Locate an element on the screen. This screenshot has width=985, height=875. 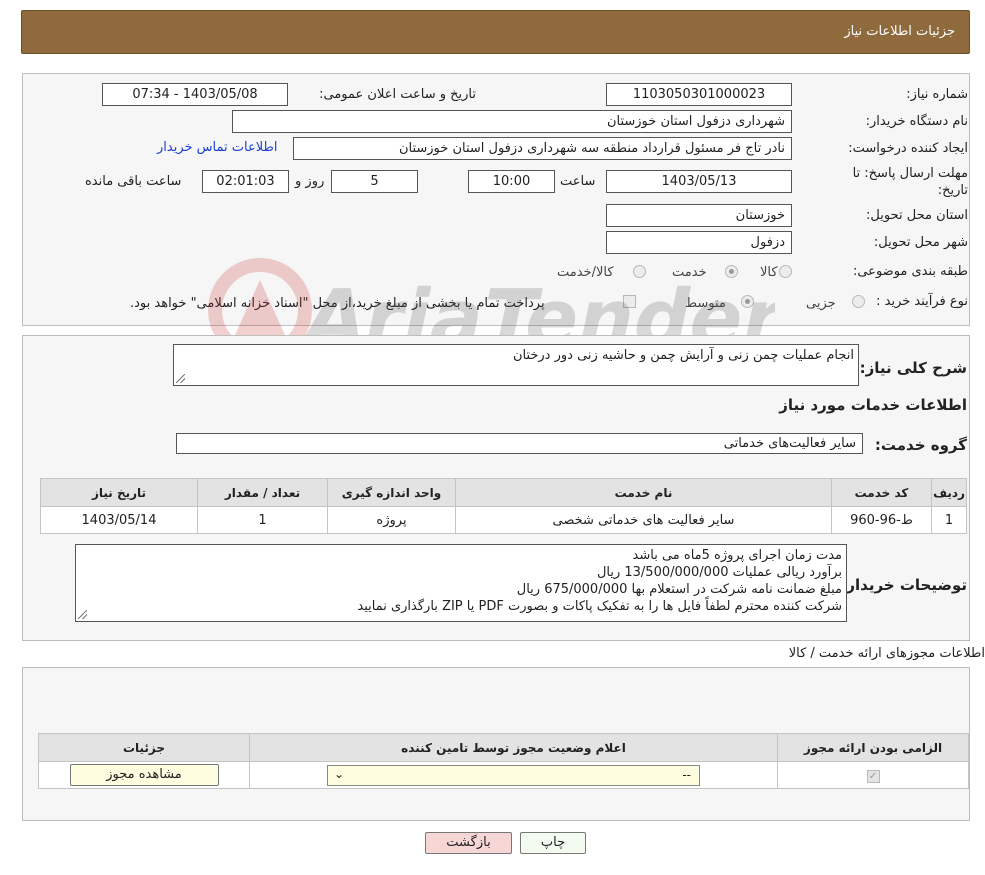
need-number-label: شماره نیاز: is located at coordinates (937, 94).